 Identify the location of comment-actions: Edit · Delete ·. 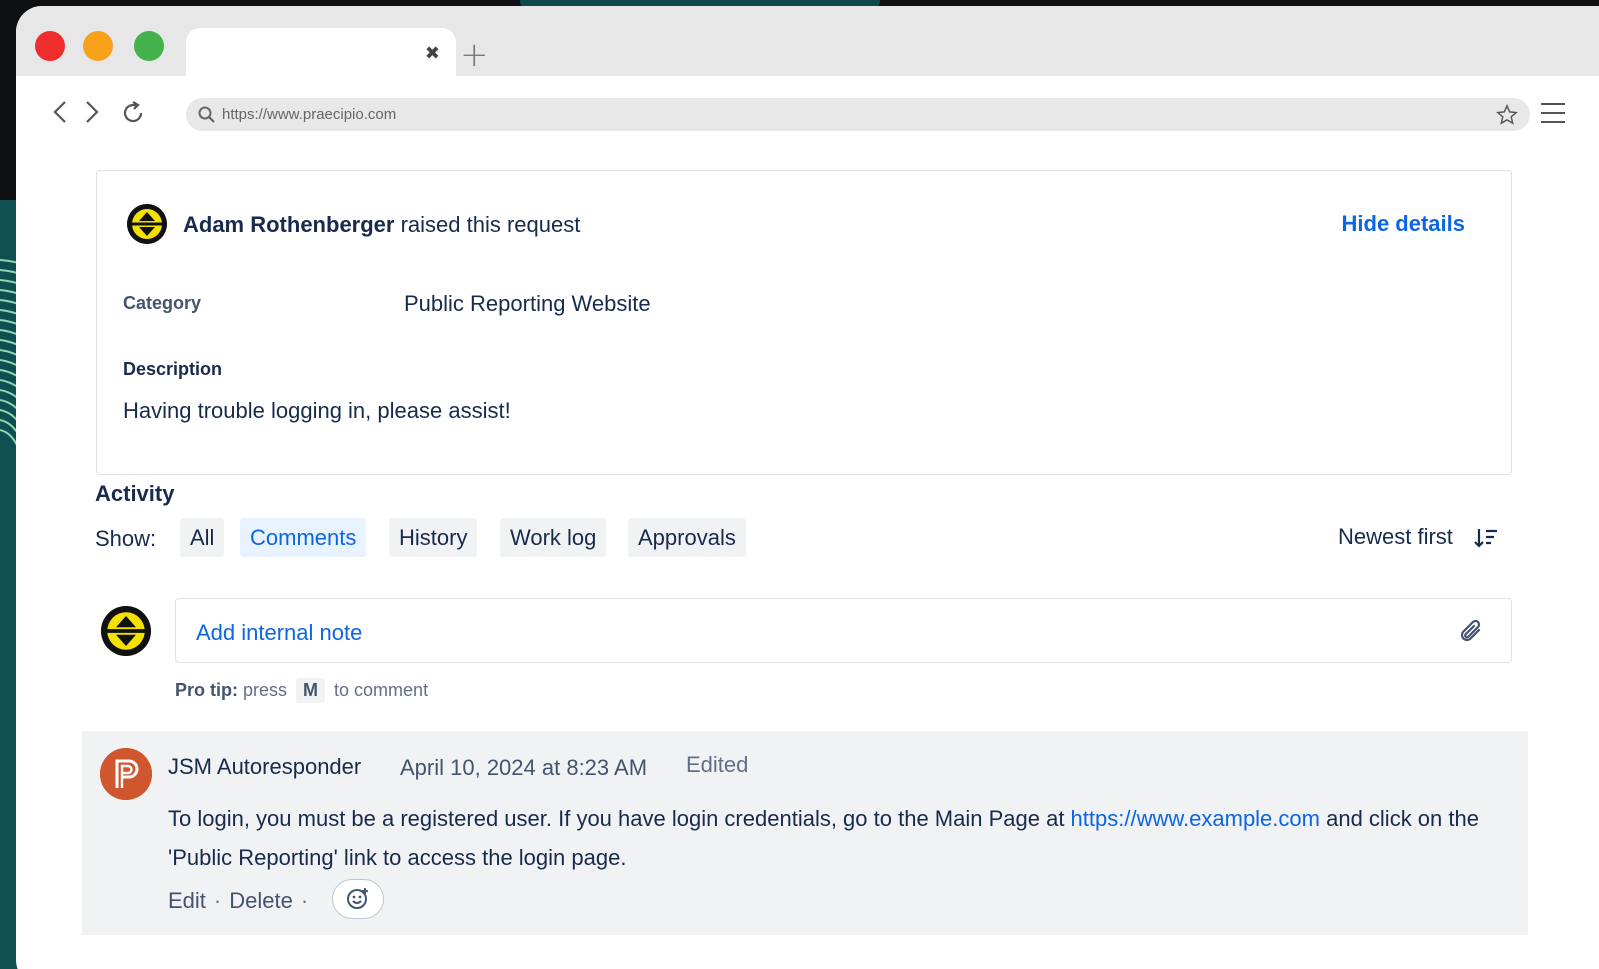
(242, 901).